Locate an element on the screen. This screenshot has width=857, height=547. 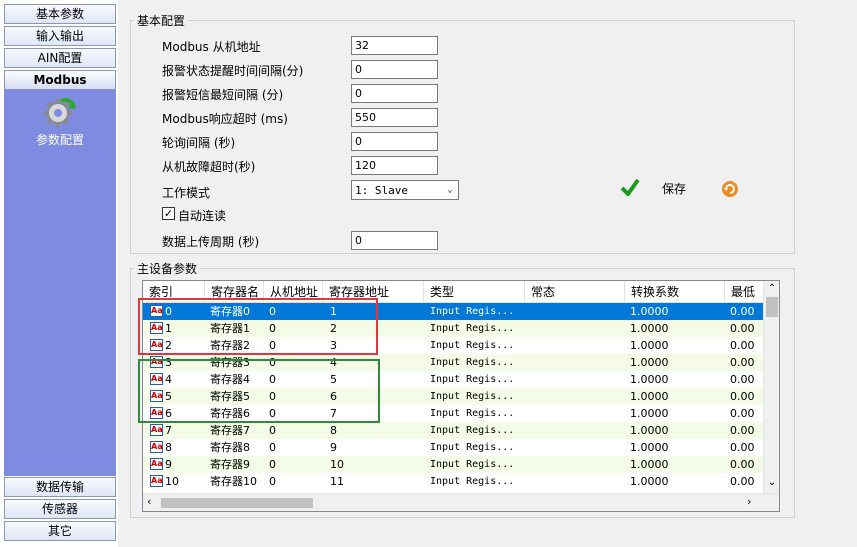
cell-addr: 9 is located at coordinates (333, 447).